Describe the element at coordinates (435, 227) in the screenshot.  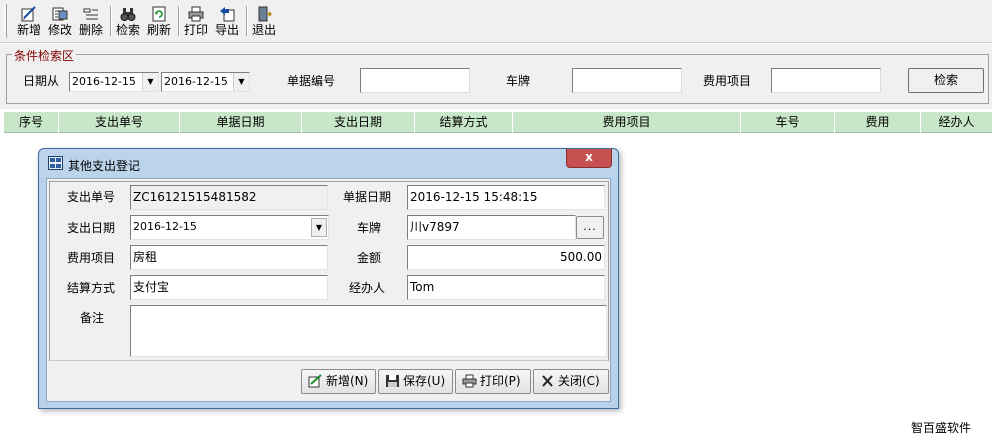
I see `plate-value: 川v7897` at that location.